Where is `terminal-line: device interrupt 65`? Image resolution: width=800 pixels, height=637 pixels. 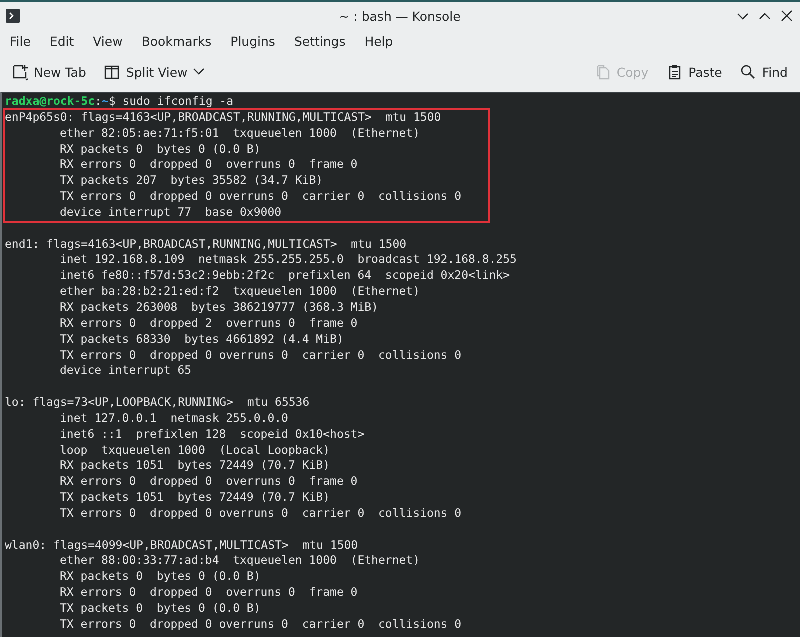
terminal-line: device interrupt 65 is located at coordinates (125, 371).